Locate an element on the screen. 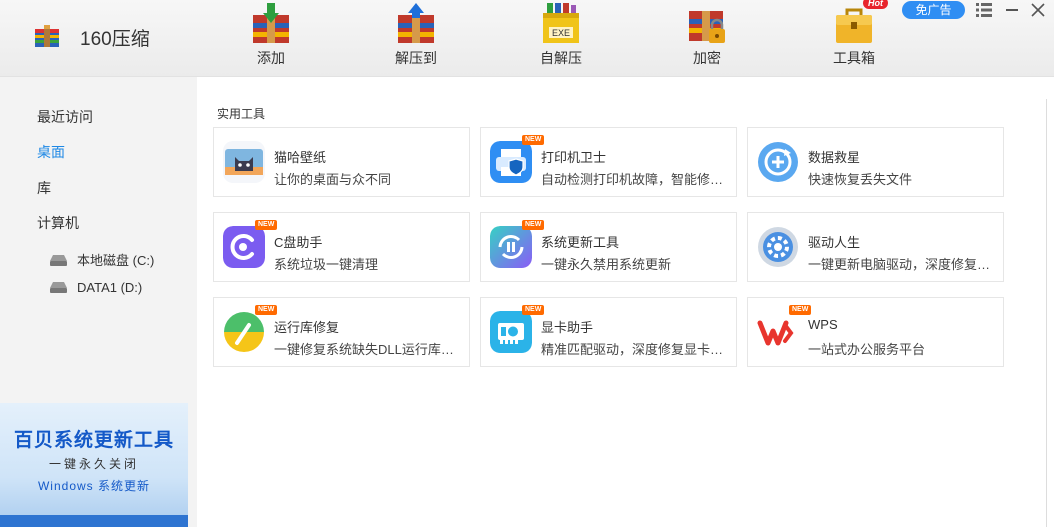 The image size is (1054, 527). tool-desc: 让你的桌面与众不同 is located at coordinates (333, 179).